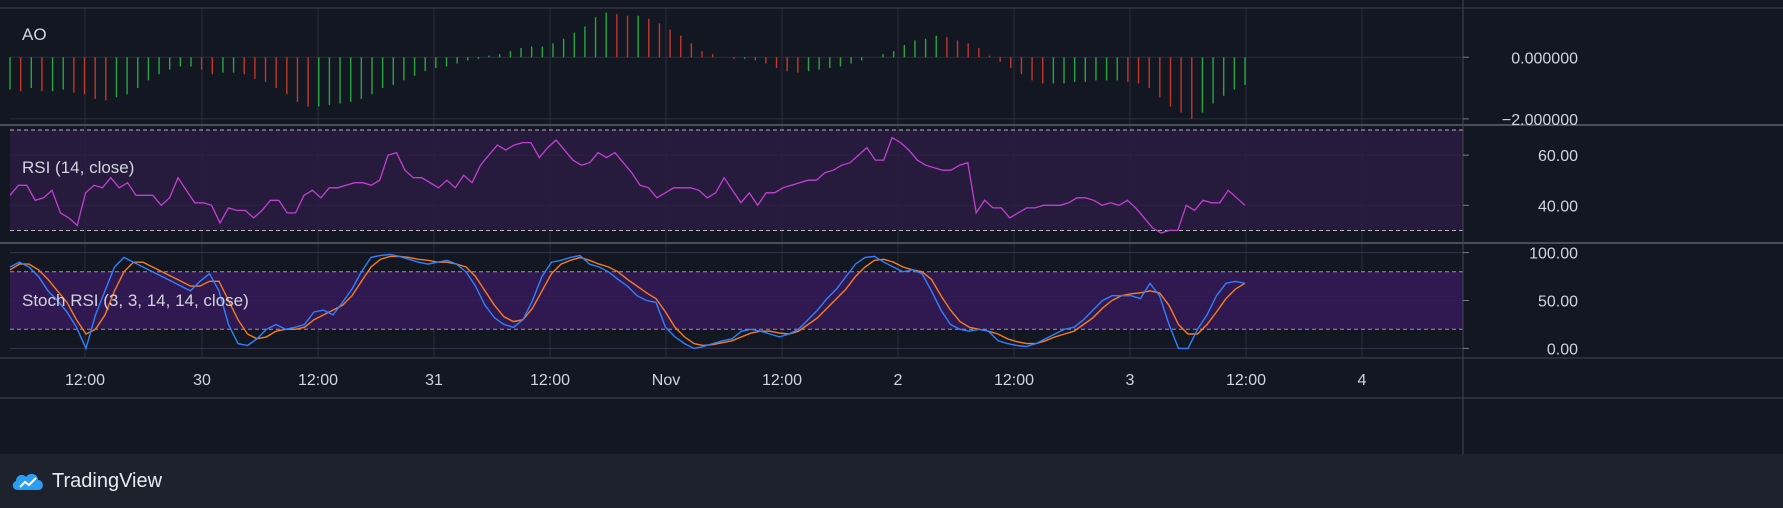 This screenshot has width=1783, height=508. I want to click on stoch-y-tick-label: 0.00, so click(1562, 349).